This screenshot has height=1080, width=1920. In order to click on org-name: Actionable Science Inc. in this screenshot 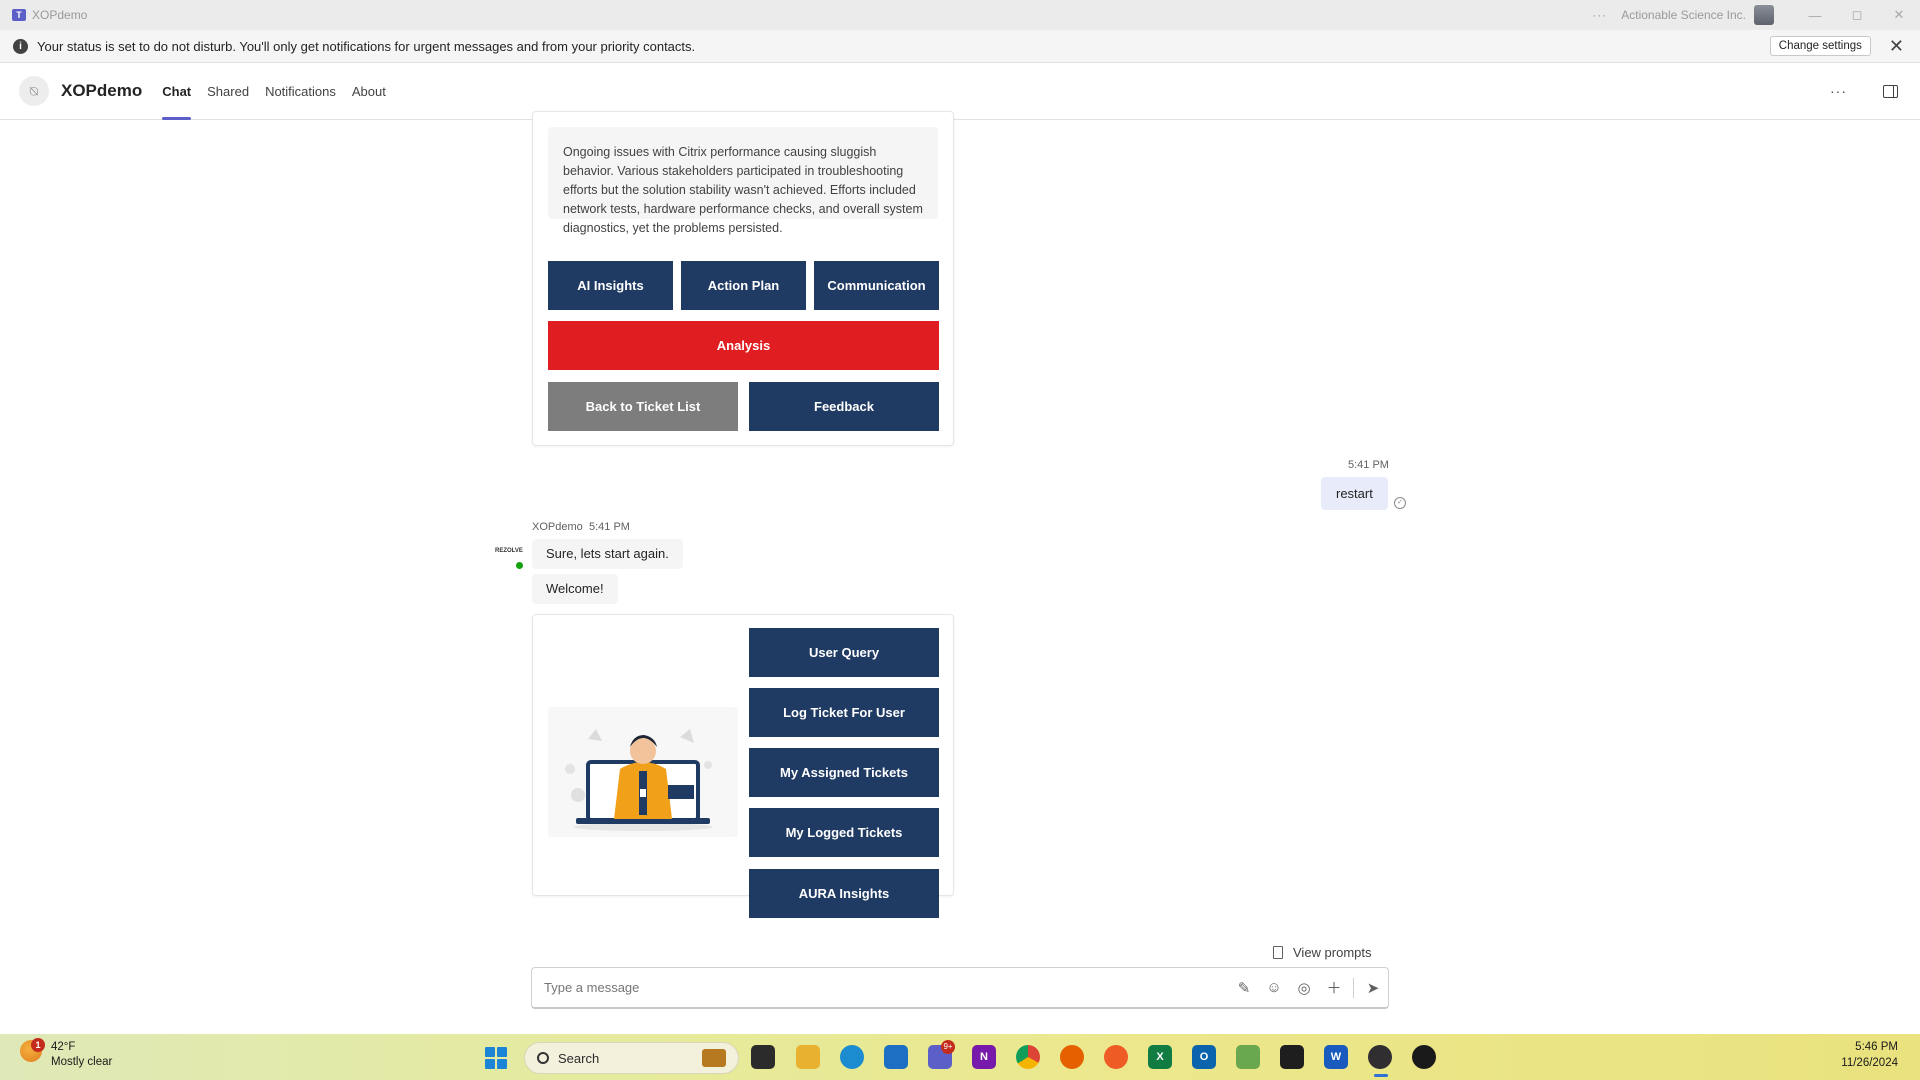, I will do `click(1683, 15)`.